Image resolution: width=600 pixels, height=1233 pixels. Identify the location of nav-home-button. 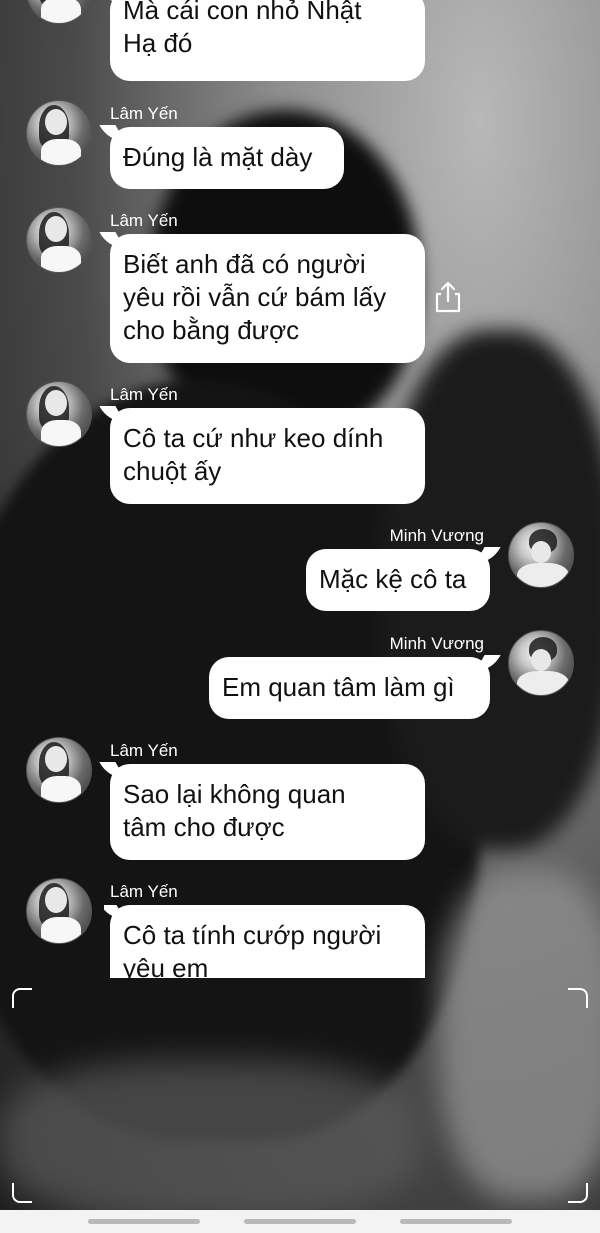
(300, 1221).